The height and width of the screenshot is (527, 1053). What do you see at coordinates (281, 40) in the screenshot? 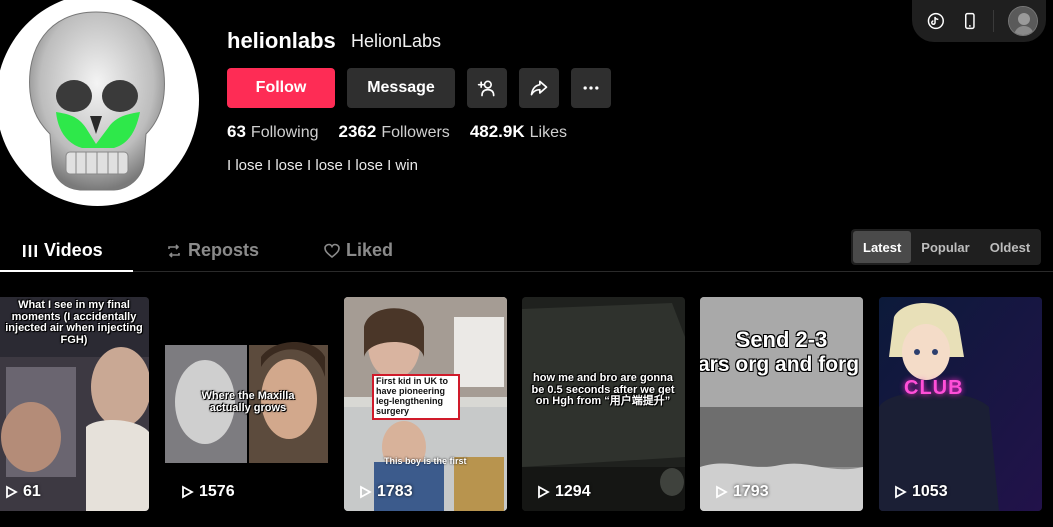
I see `username: helionlabs` at bounding box center [281, 40].